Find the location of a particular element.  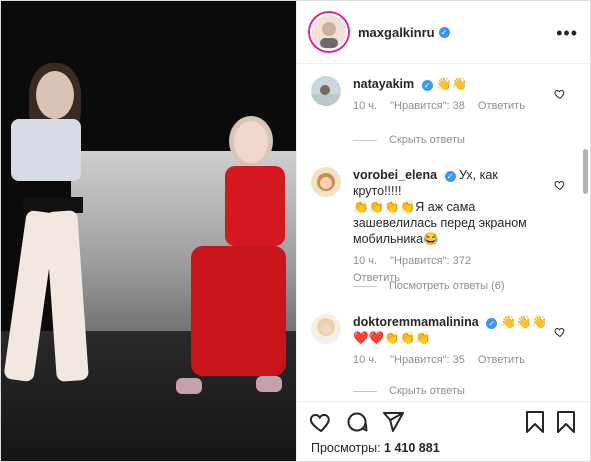

action-bar is located at coordinates (443, 421).